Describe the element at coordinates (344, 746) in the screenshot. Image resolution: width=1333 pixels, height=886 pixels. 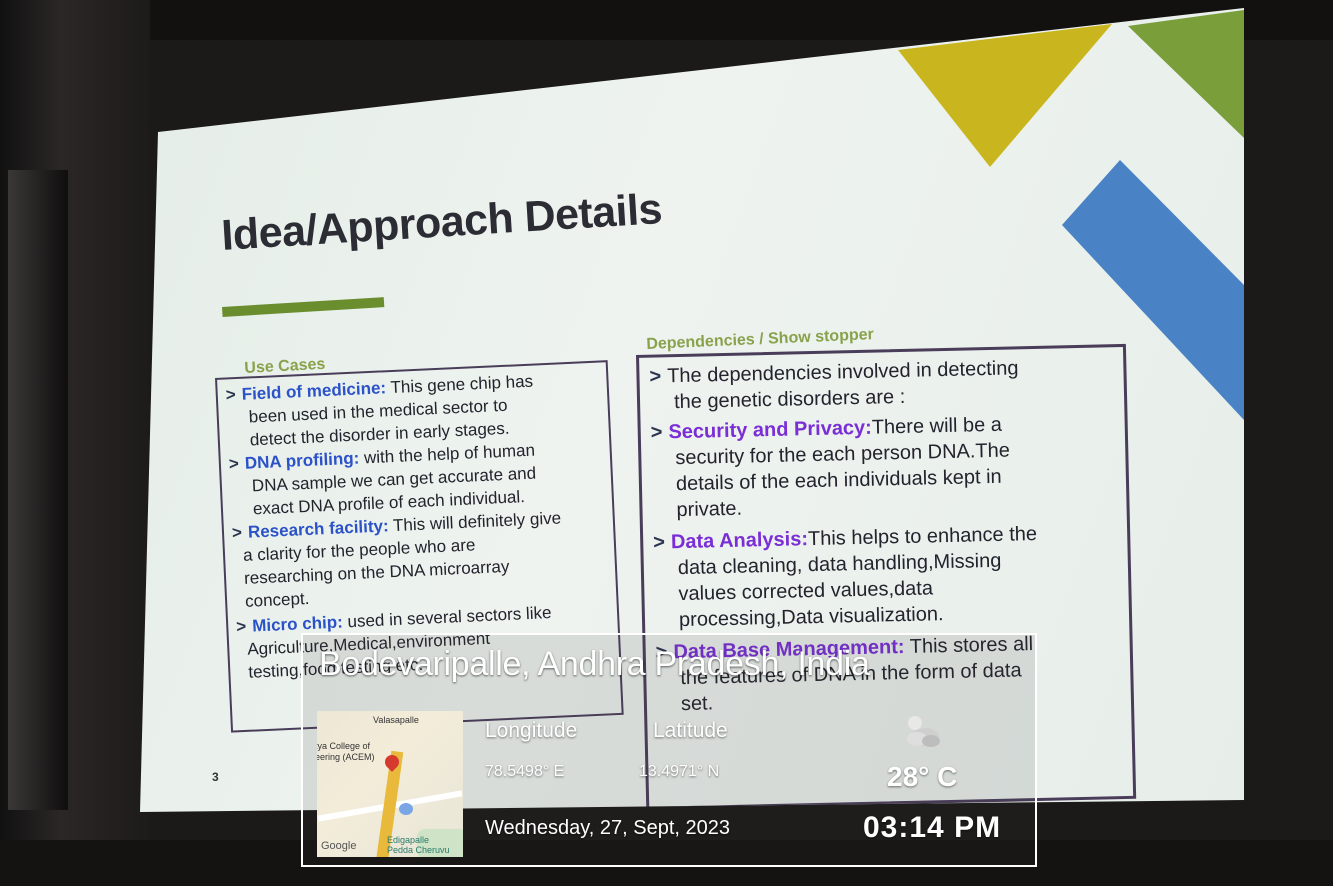
I see `map-college-label: tya College of` at that location.